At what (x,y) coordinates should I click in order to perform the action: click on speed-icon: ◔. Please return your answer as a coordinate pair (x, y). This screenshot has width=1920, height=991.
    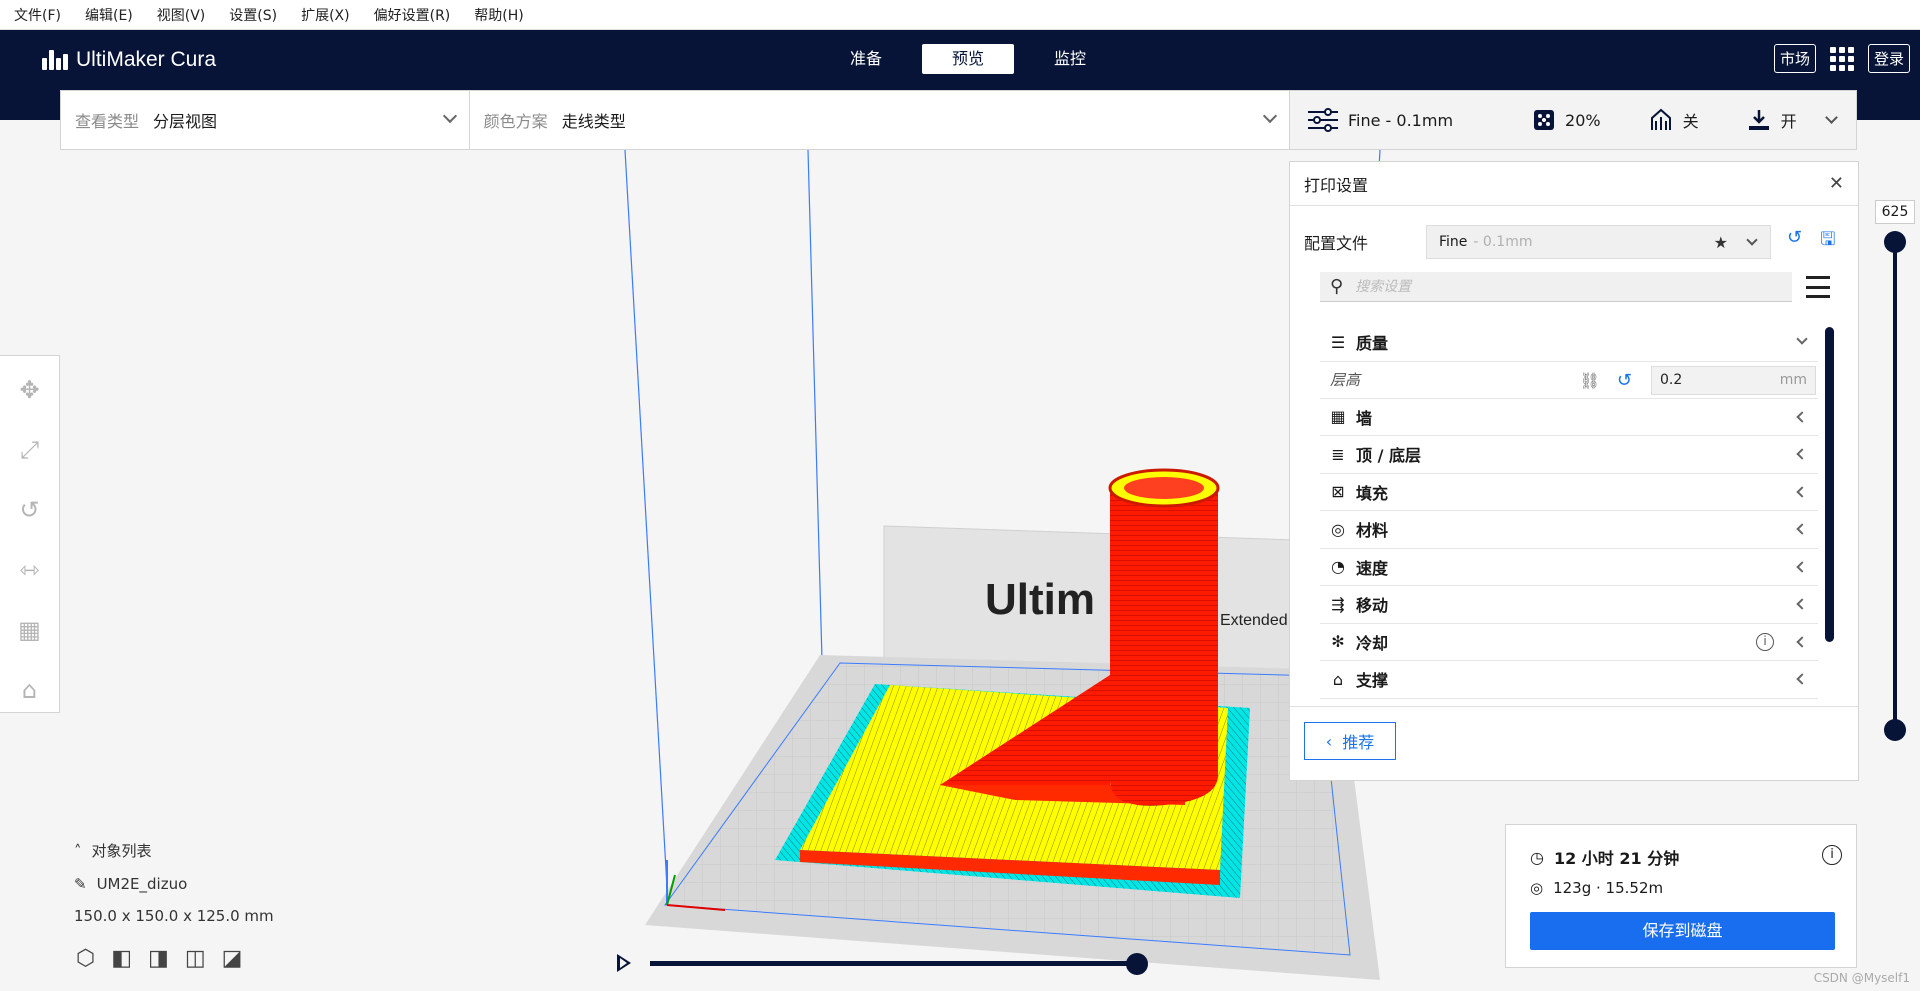
    Looking at the image, I should click on (1338, 567).